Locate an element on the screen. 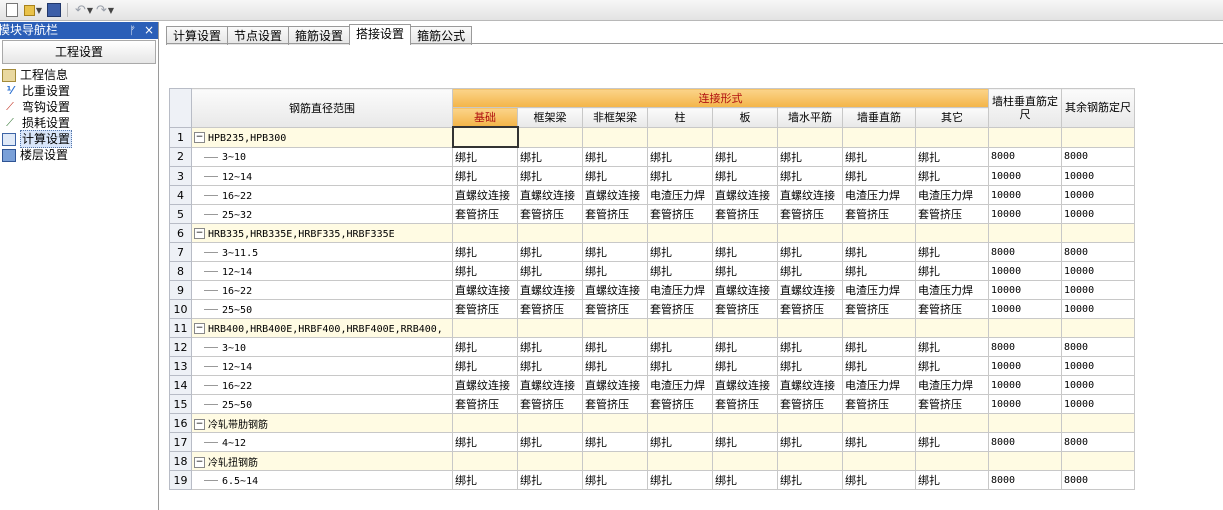 The height and width of the screenshot is (510, 1223). save-button is located at coordinates (54, 10).